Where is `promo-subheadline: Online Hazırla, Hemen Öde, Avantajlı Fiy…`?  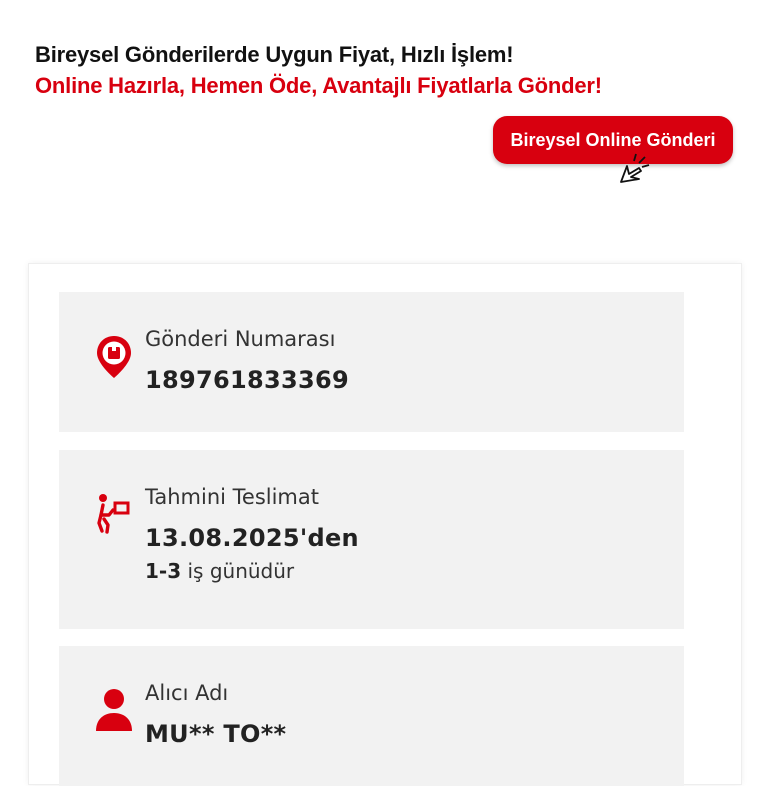 promo-subheadline: Online Hazırla, Hemen Öde, Avantajlı Fiy… is located at coordinates (318, 85).